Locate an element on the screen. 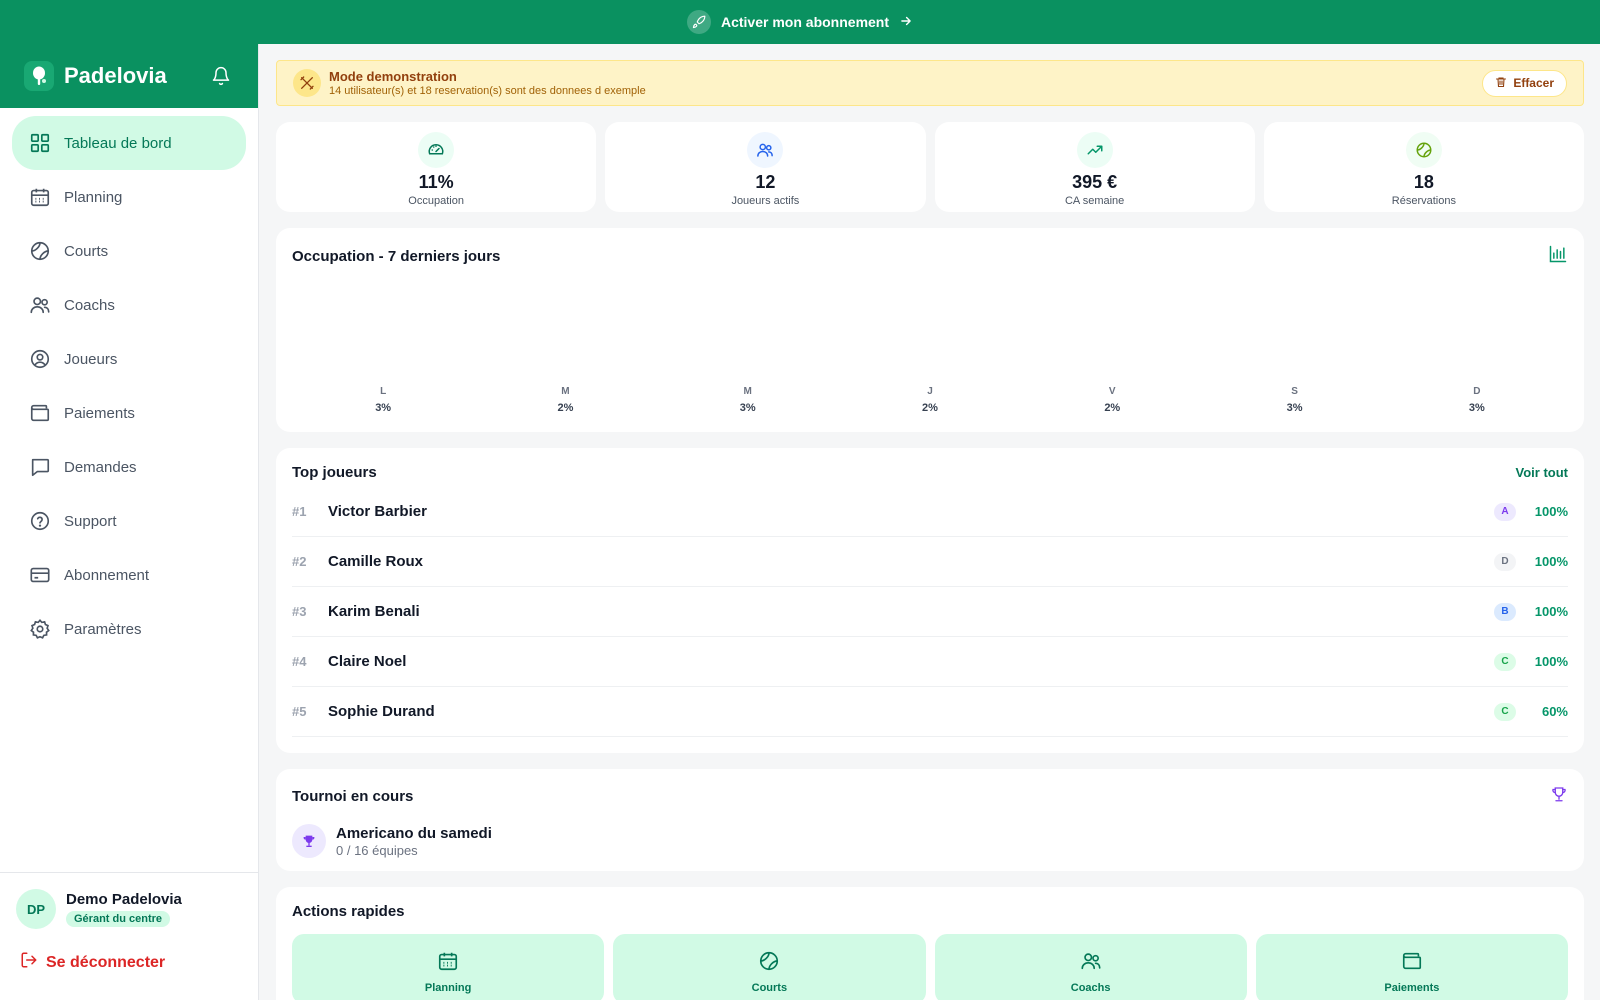 Image resolution: width=1600 pixels, height=1000 pixels. sidebar-item-courts: Courts is located at coordinates (129, 251).